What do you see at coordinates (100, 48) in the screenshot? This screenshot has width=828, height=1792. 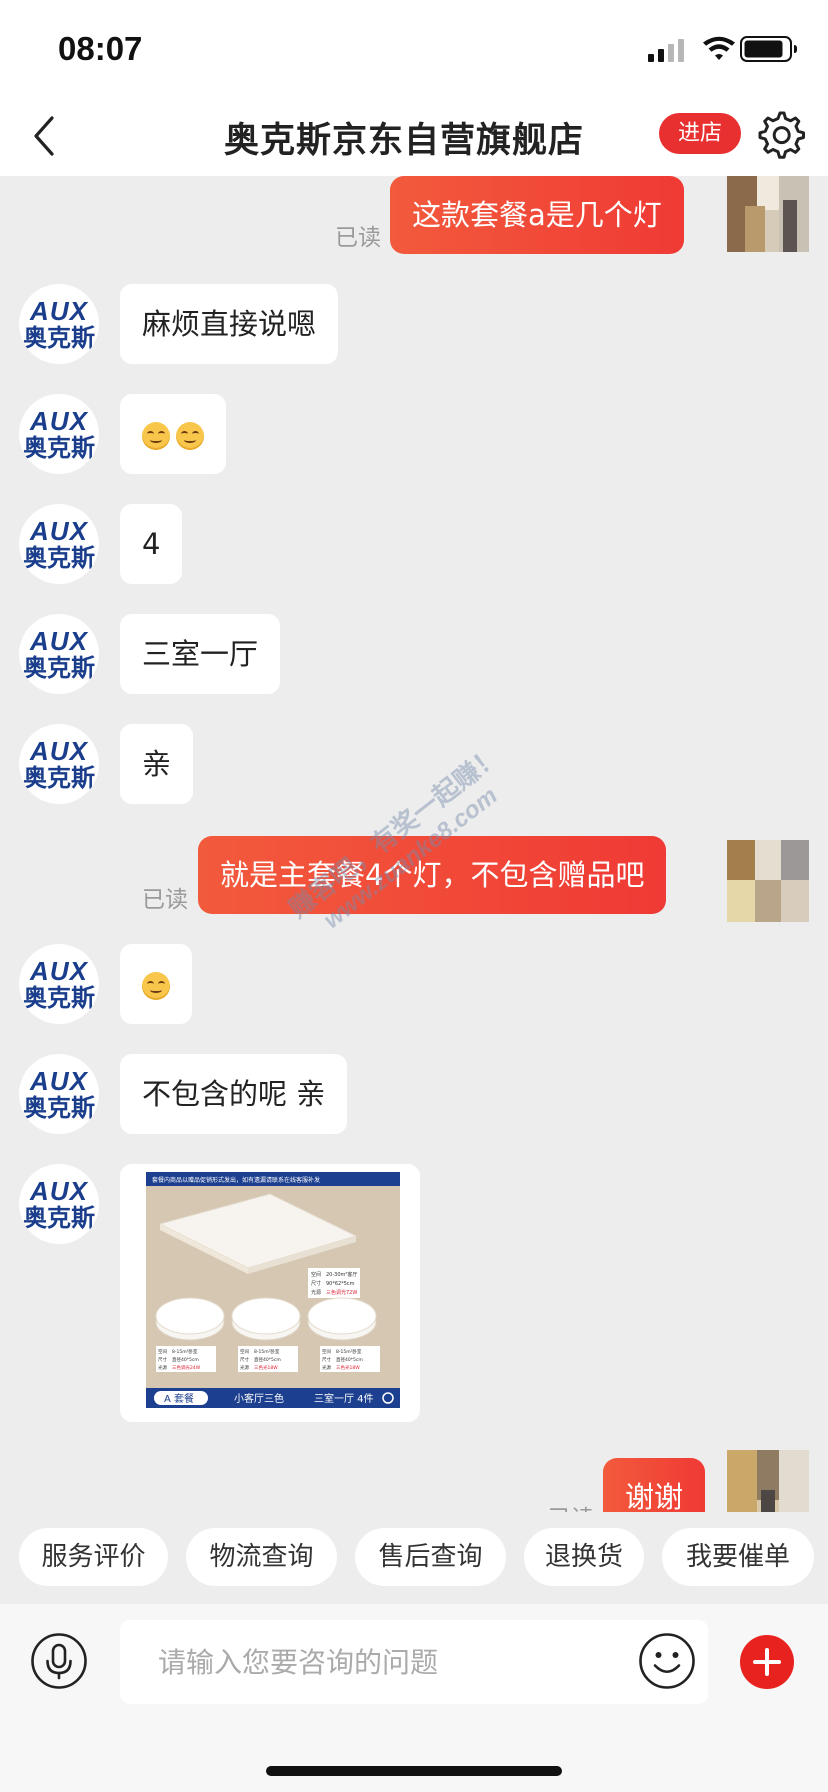 I see `status-time: 08:07` at bounding box center [100, 48].